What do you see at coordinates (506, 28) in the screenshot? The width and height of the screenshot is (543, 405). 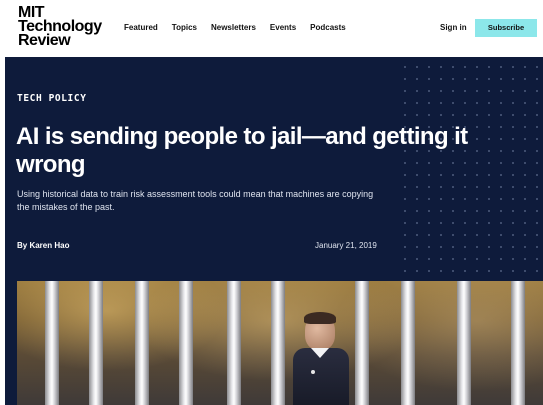 I see `subscribe-button: Subscribe` at bounding box center [506, 28].